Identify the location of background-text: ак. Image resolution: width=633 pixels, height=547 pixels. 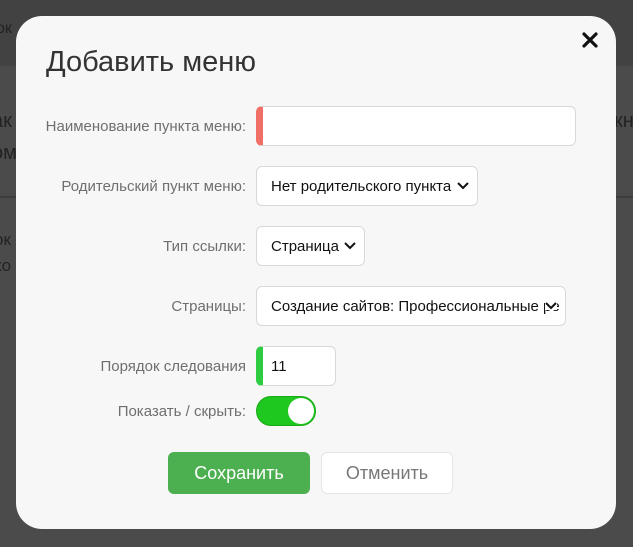
(6, 121).